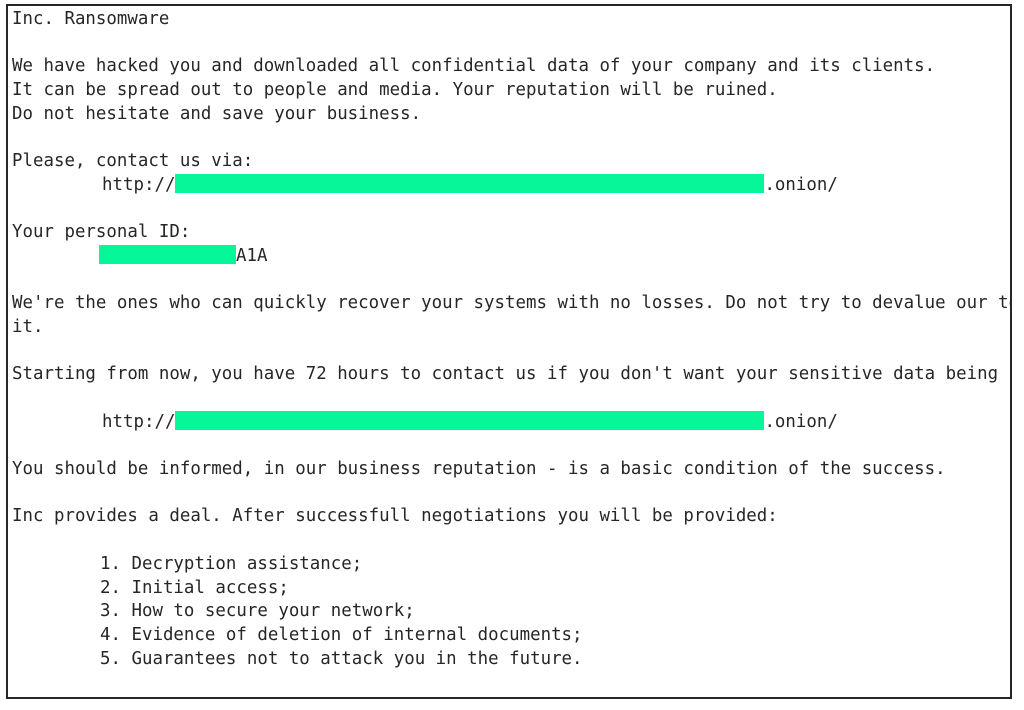  I want to click on intro-line-3: Do not hesitate and save your business., so click(217, 113).